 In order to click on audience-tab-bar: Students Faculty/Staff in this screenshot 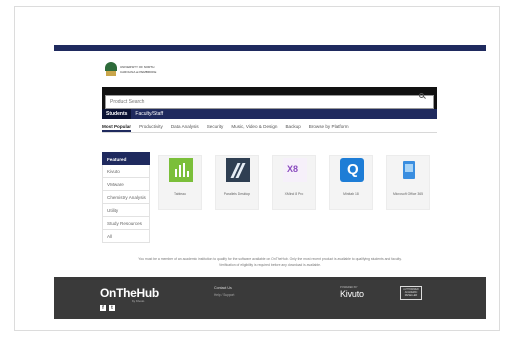, I will do `click(269, 114)`.